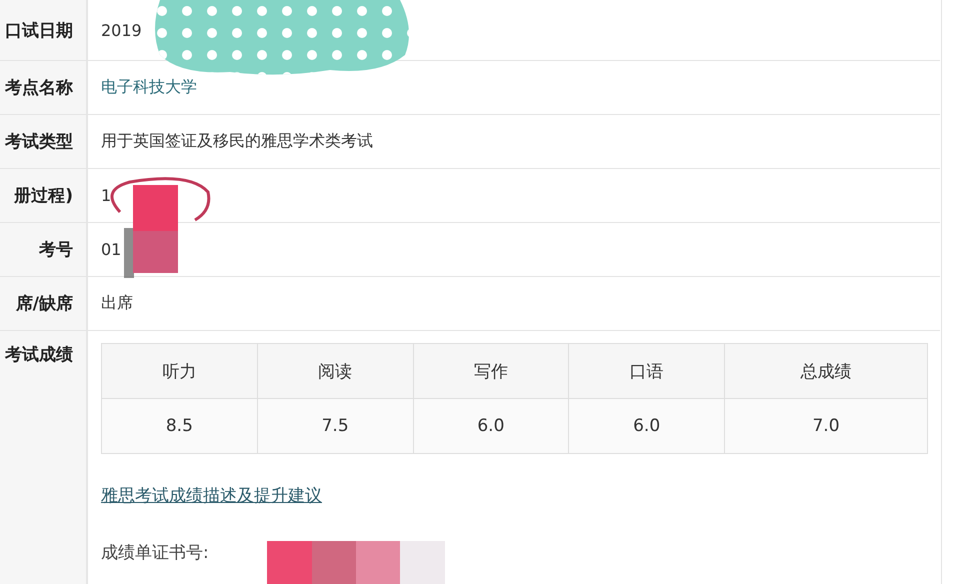 Image resolution: width=960 pixels, height=584 pixels. Describe the element at coordinates (180, 426) in the screenshot. I see `table-cell: 8.5` at that location.